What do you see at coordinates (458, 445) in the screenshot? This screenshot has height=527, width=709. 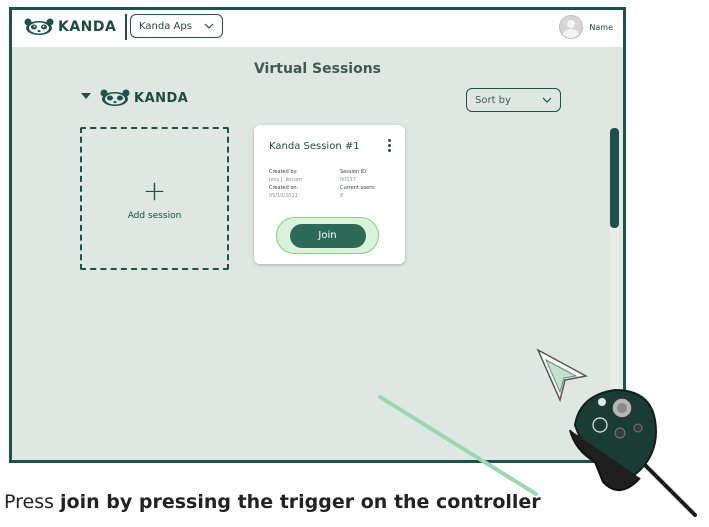 I see `laser-pointer` at bounding box center [458, 445].